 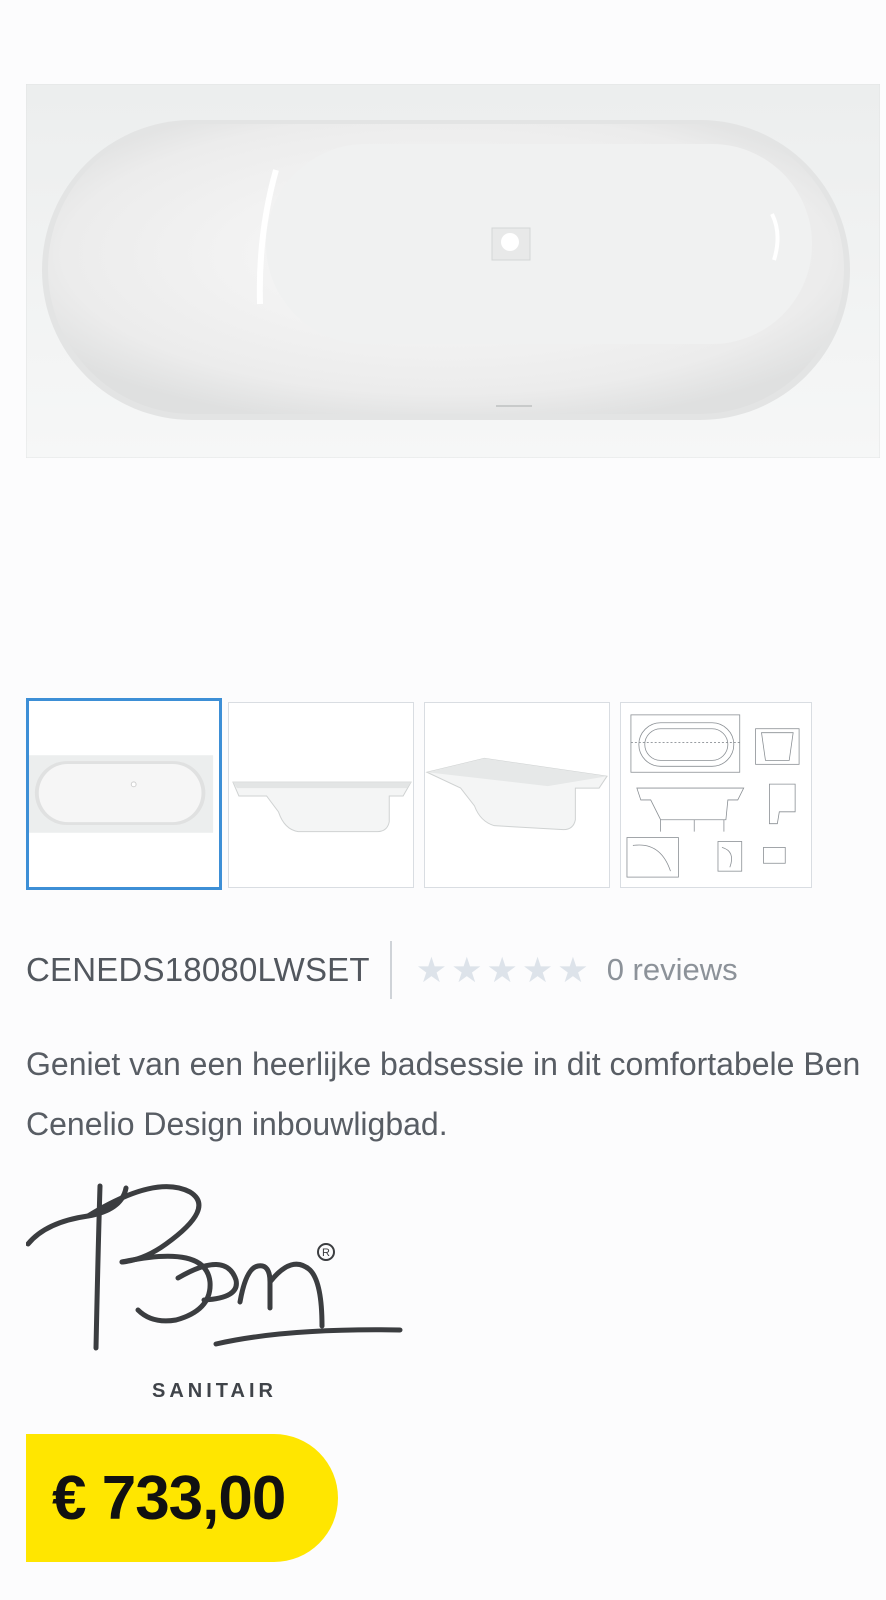 I want to click on thumbnail-gallery, so click(x=443, y=797).